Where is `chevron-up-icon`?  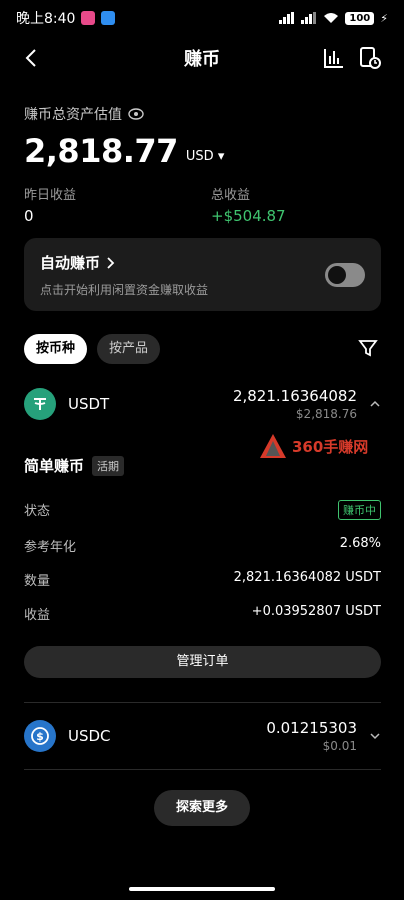 chevron-up-icon is located at coordinates (375, 404).